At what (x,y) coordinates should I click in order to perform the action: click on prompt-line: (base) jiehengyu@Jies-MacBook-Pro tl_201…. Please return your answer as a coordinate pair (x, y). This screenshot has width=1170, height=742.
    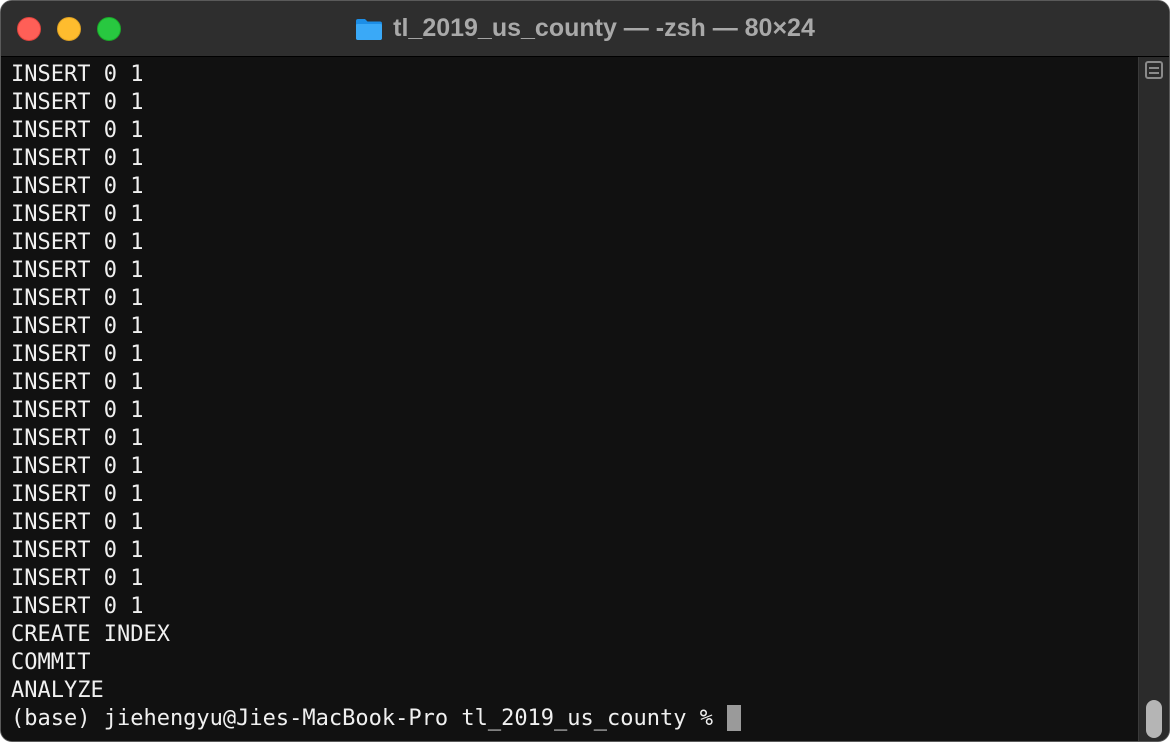
    Looking at the image, I should click on (376, 719).